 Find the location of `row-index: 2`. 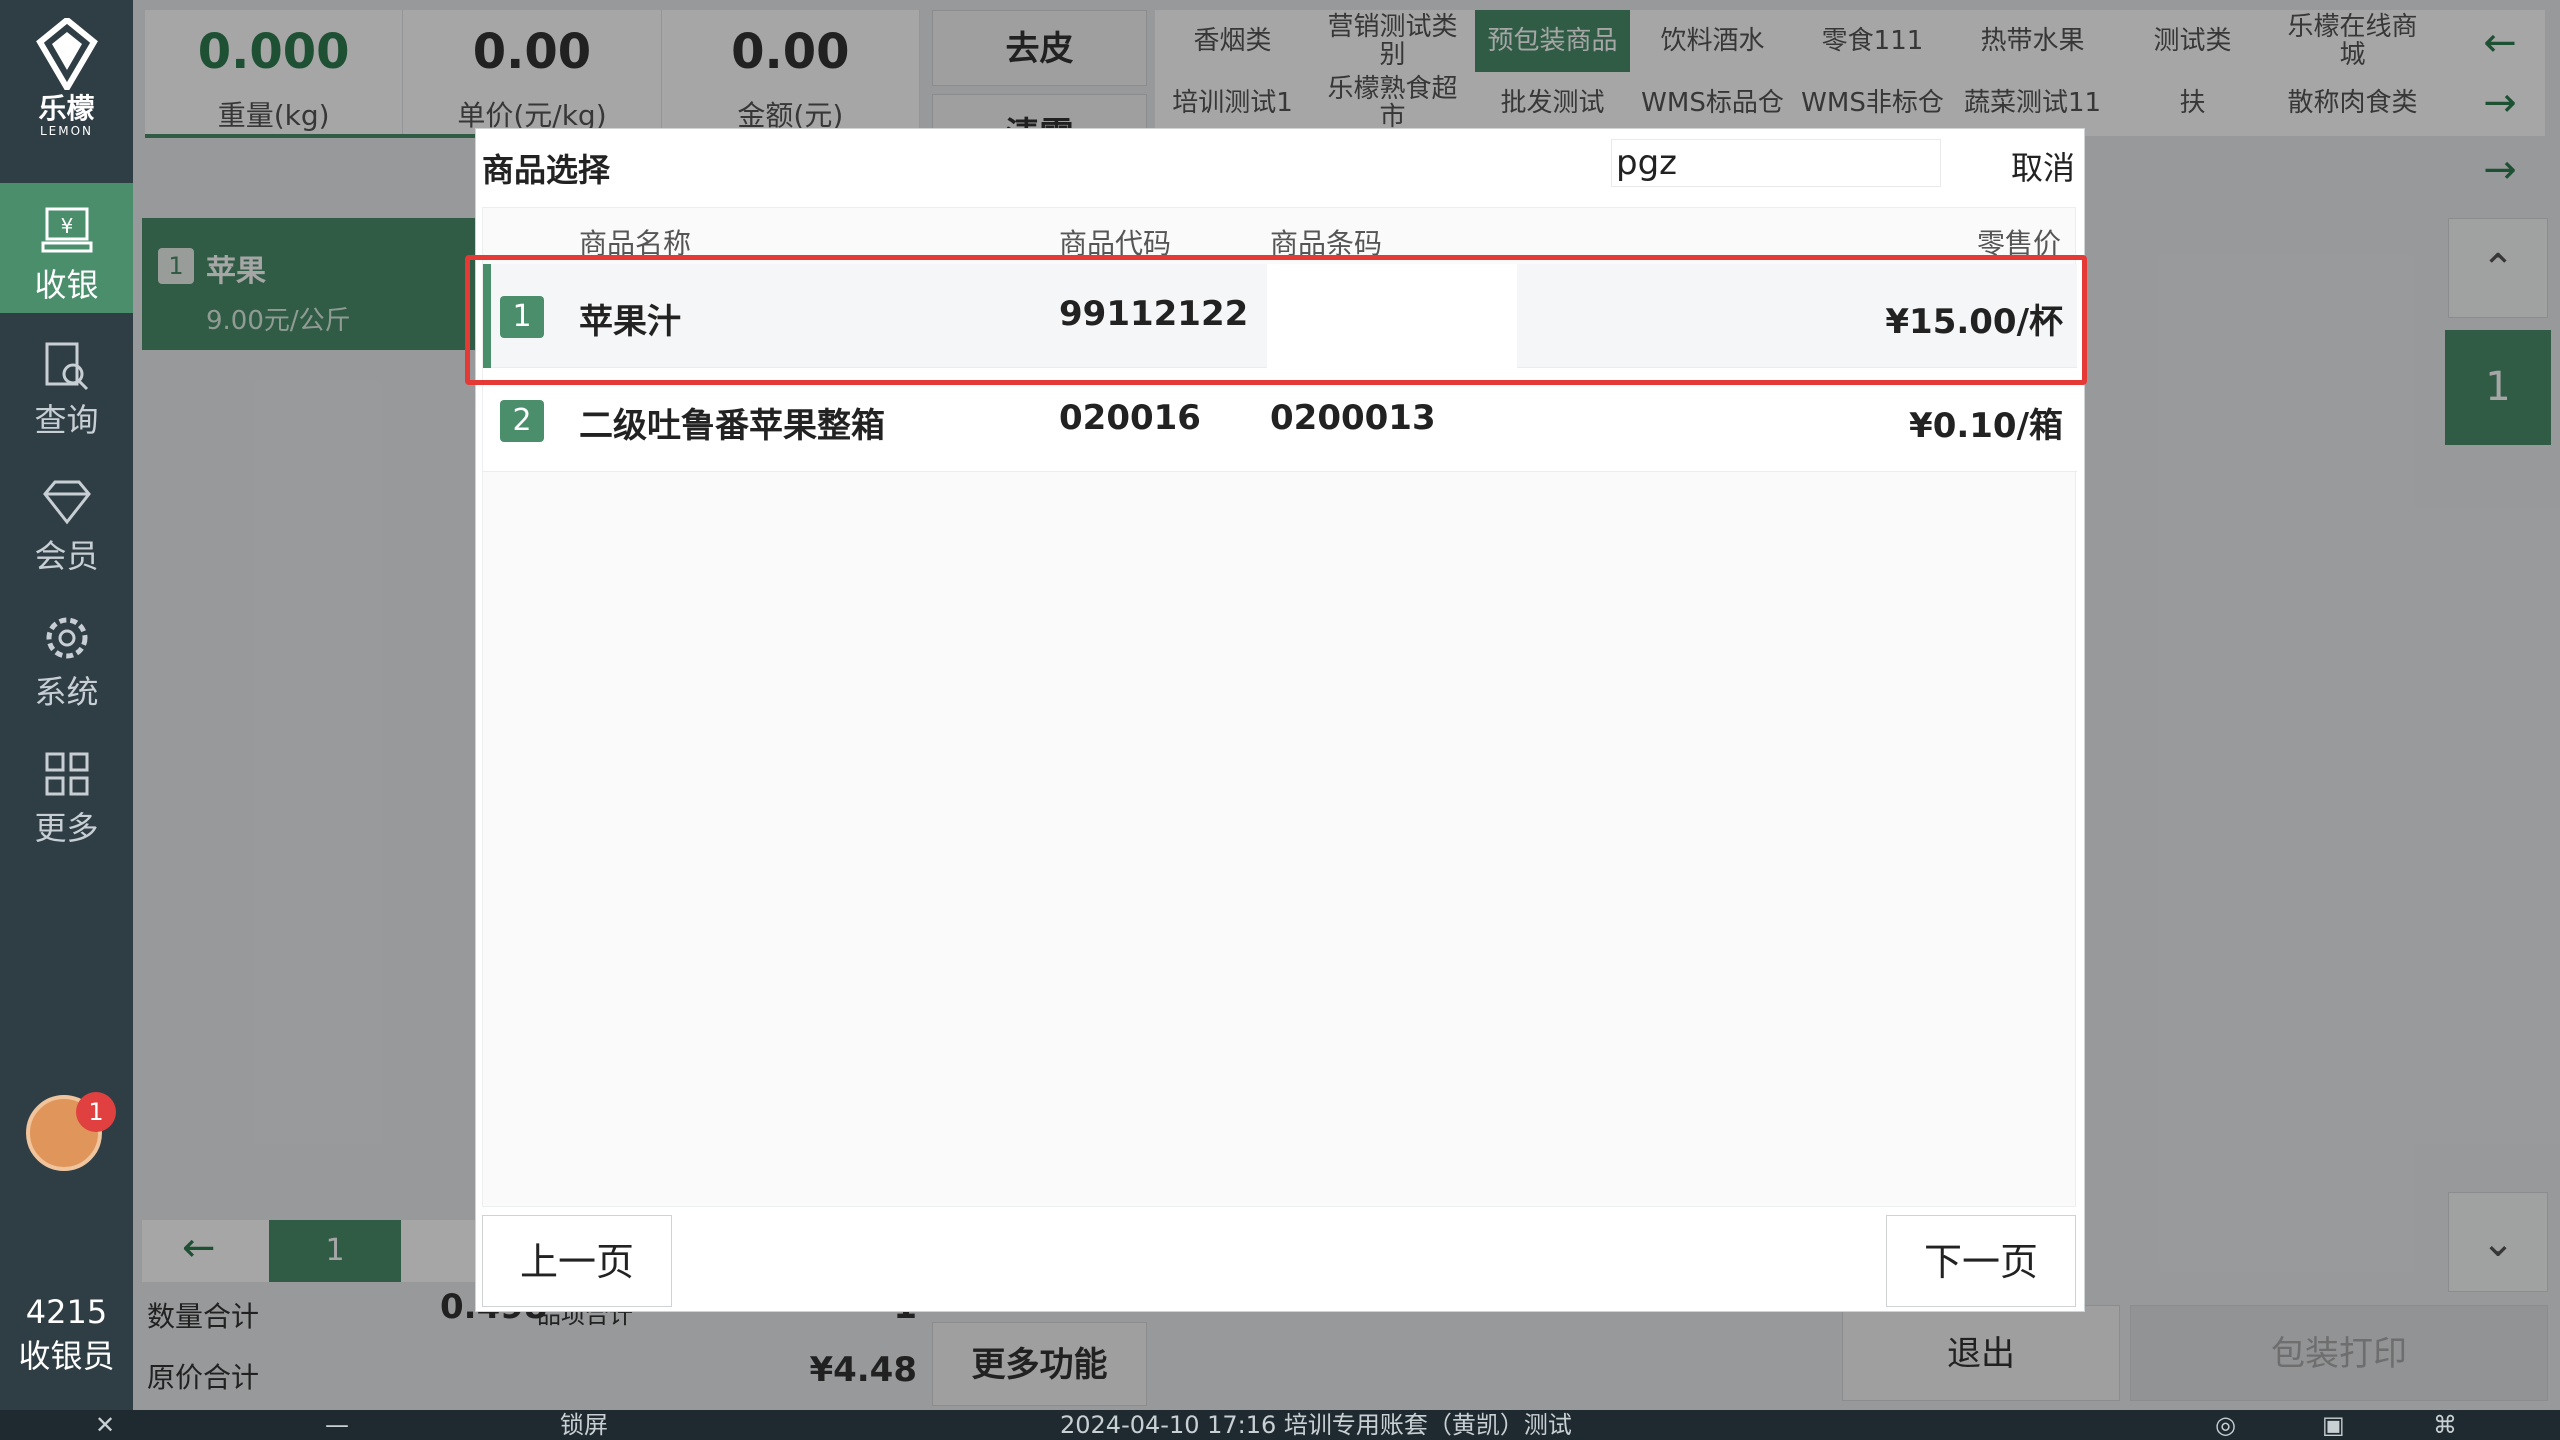

row-index: 2 is located at coordinates (522, 421).